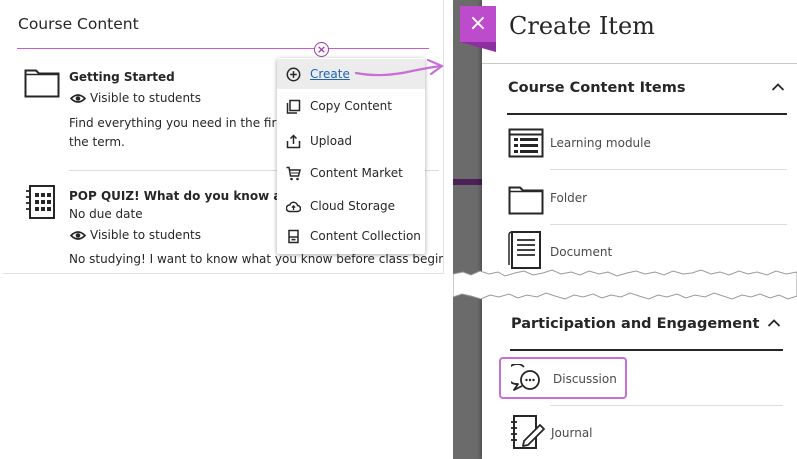 Image resolution: width=797 pixels, height=459 pixels. What do you see at coordinates (625, 284) in the screenshot?
I see `torn-edge` at bounding box center [625, 284].